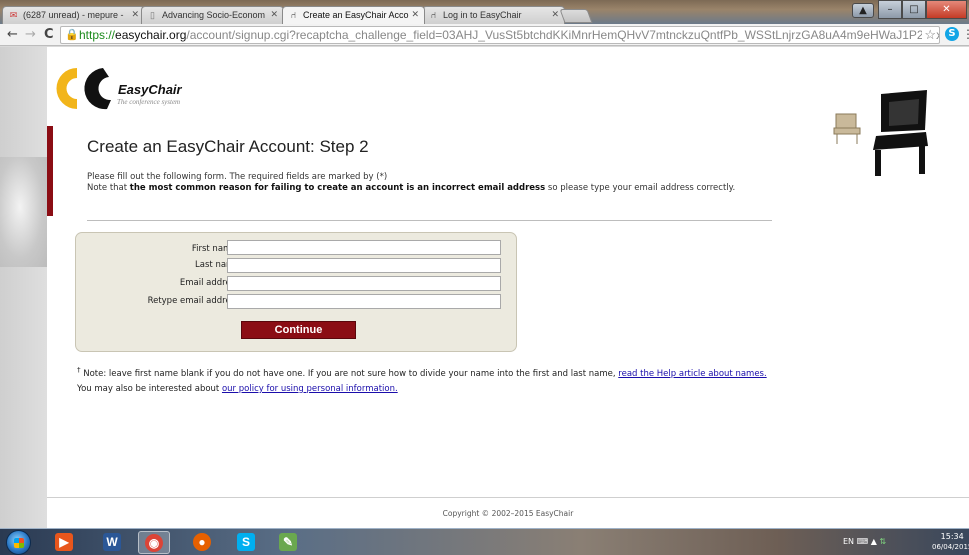  I want to click on start-button, so click(18, 542).